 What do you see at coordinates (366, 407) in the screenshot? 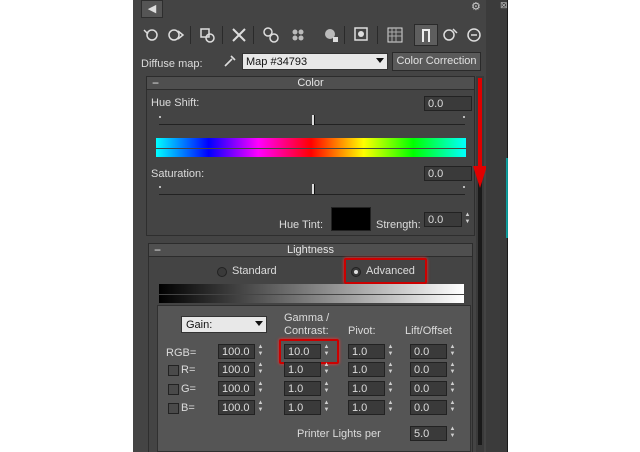
I see `b-pivot-field: 1.0` at bounding box center [366, 407].